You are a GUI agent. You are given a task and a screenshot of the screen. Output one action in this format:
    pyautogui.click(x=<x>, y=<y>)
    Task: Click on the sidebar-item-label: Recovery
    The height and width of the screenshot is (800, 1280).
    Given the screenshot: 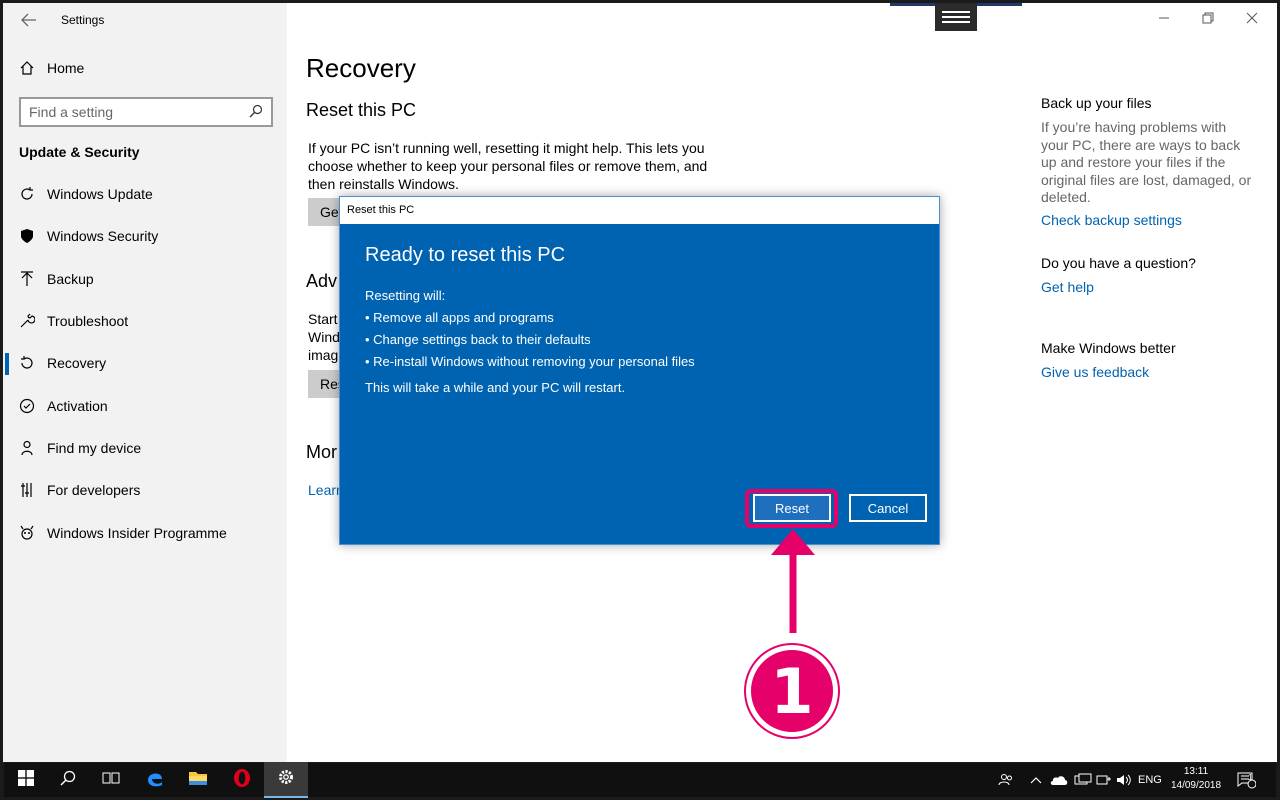 What is the action you would take?
    pyautogui.click(x=77, y=363)
    